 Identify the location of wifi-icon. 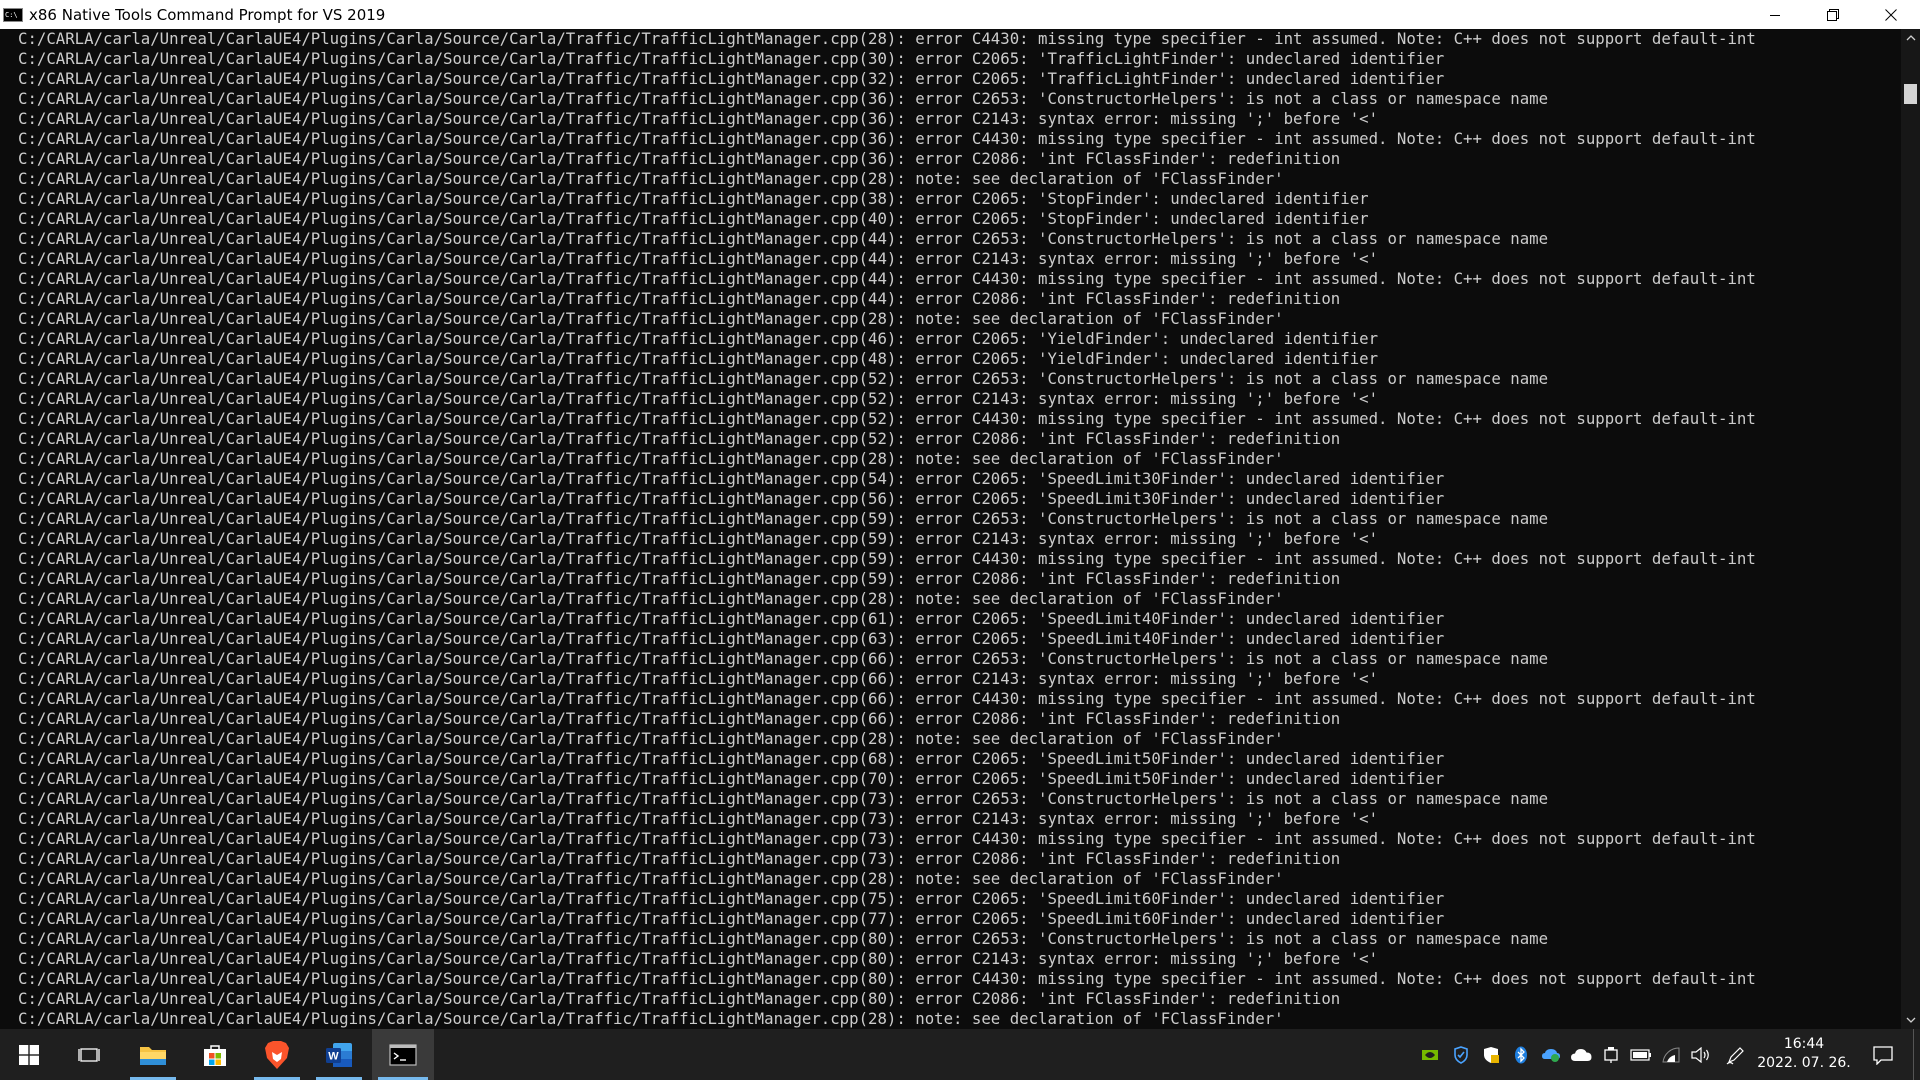
(1671, 1054).